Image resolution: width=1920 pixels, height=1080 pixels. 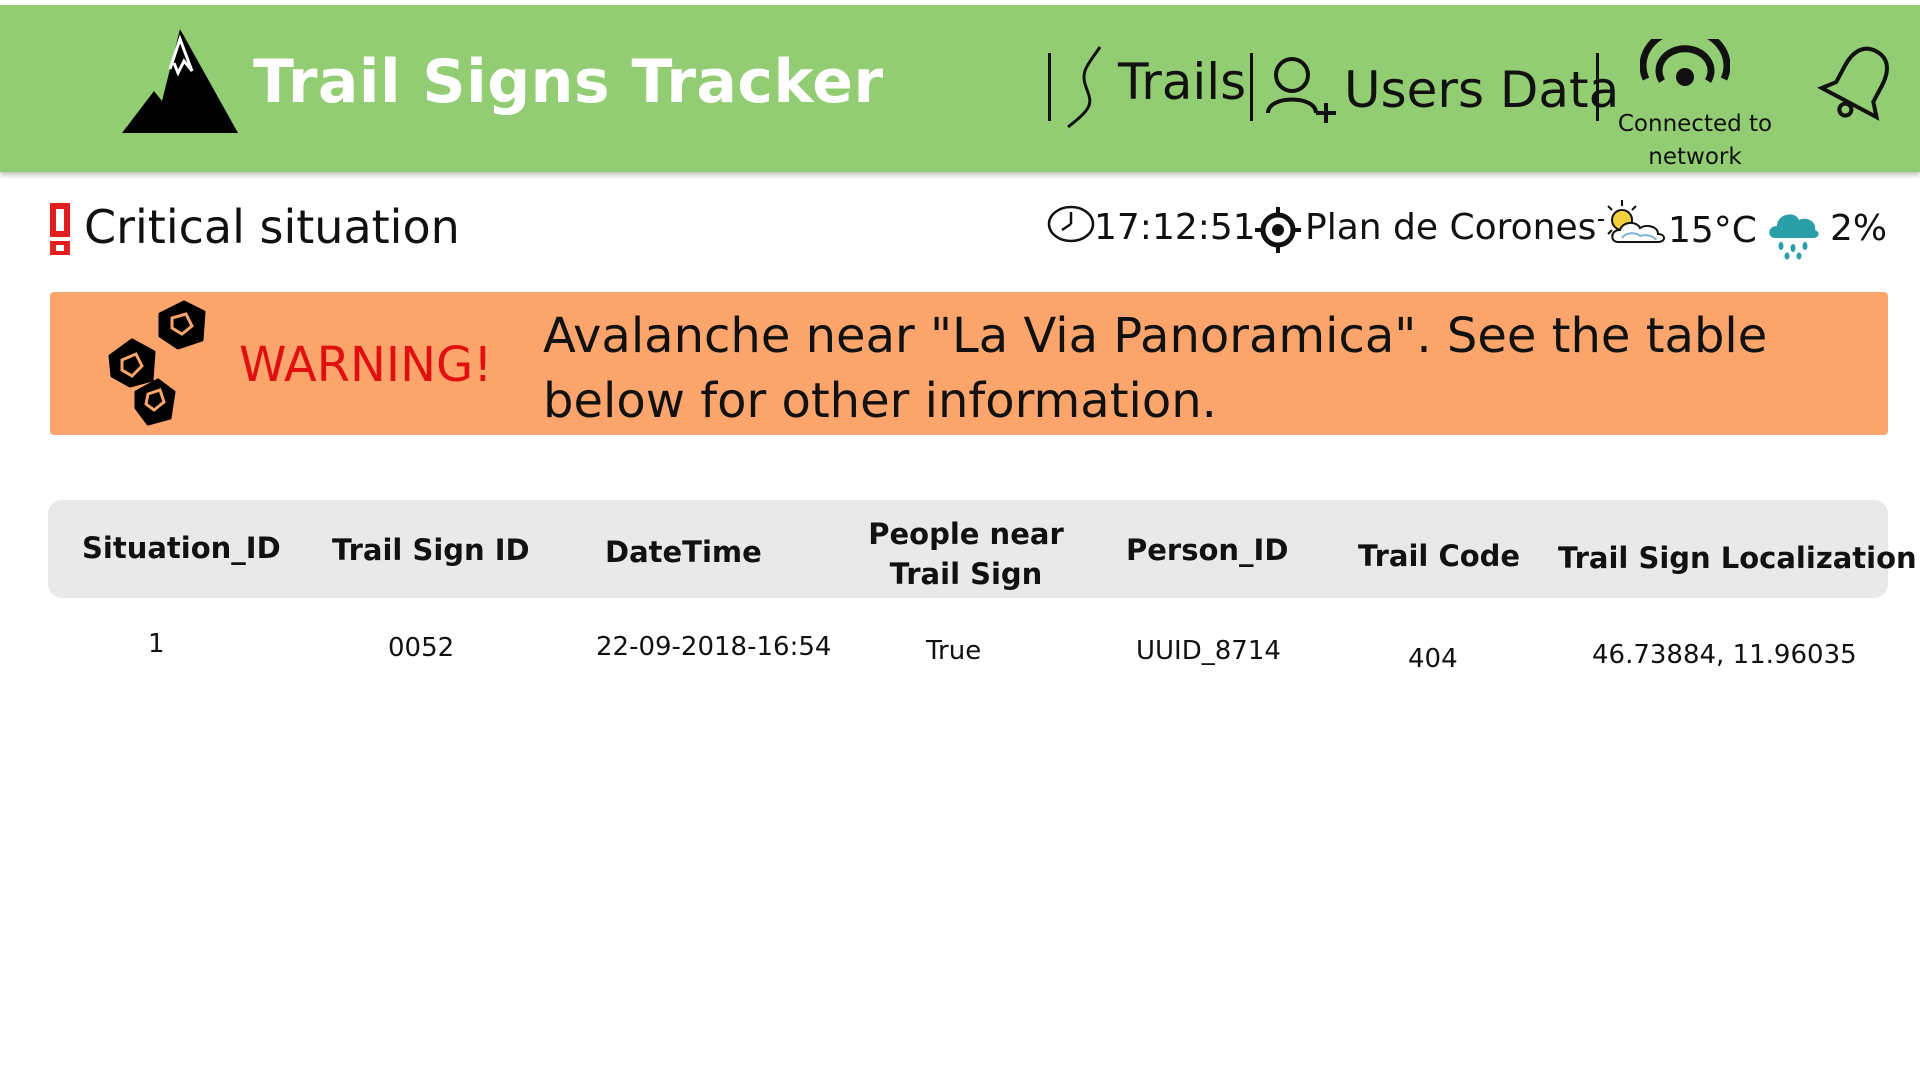 What do you see at coordinates (1695, 140) in the screenshot?
I see `network-status: Connected to network` at bounding box center [1695, 140].